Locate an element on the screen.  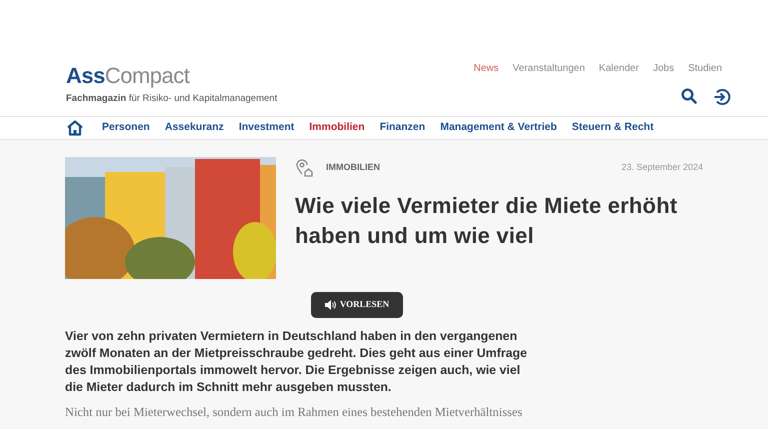
nav-link: Personen is located at coordinates (126, 128).